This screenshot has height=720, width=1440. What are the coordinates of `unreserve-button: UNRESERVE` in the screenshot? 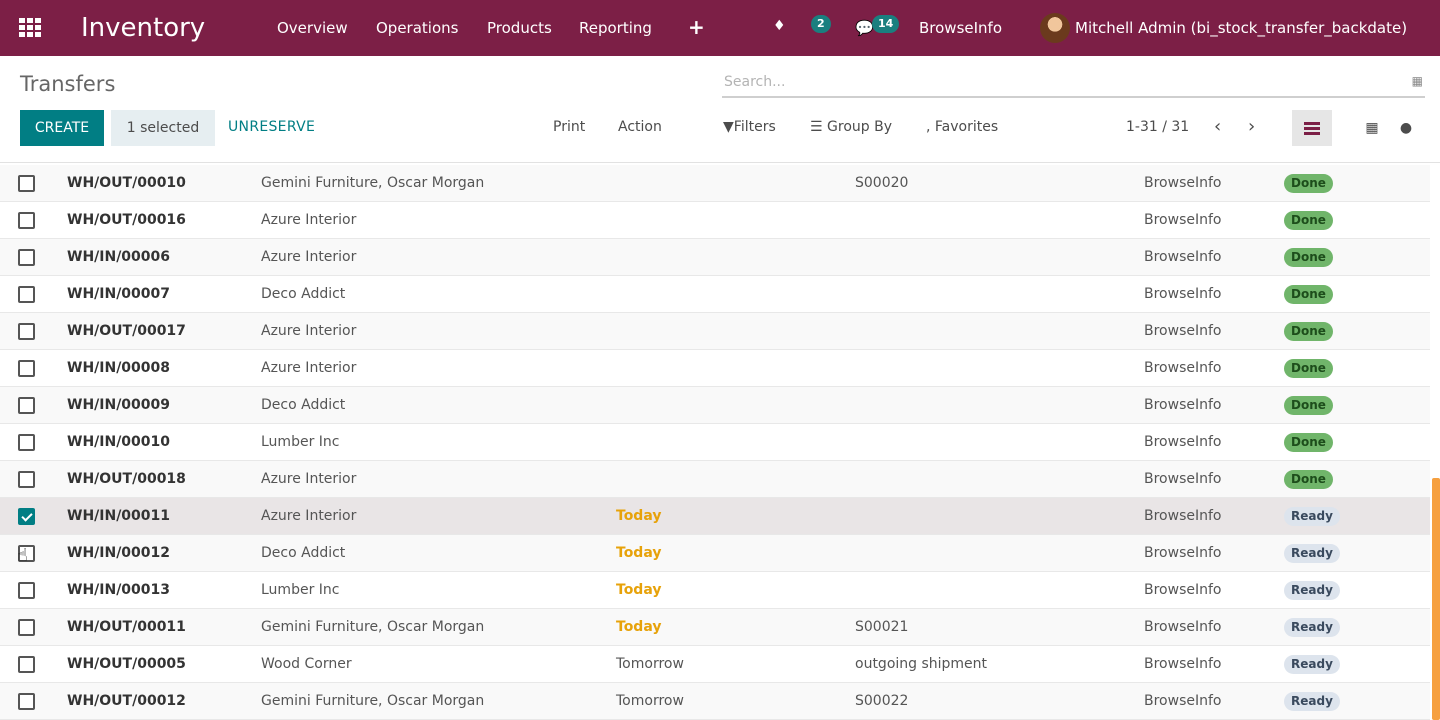 It's located at (271, 127).